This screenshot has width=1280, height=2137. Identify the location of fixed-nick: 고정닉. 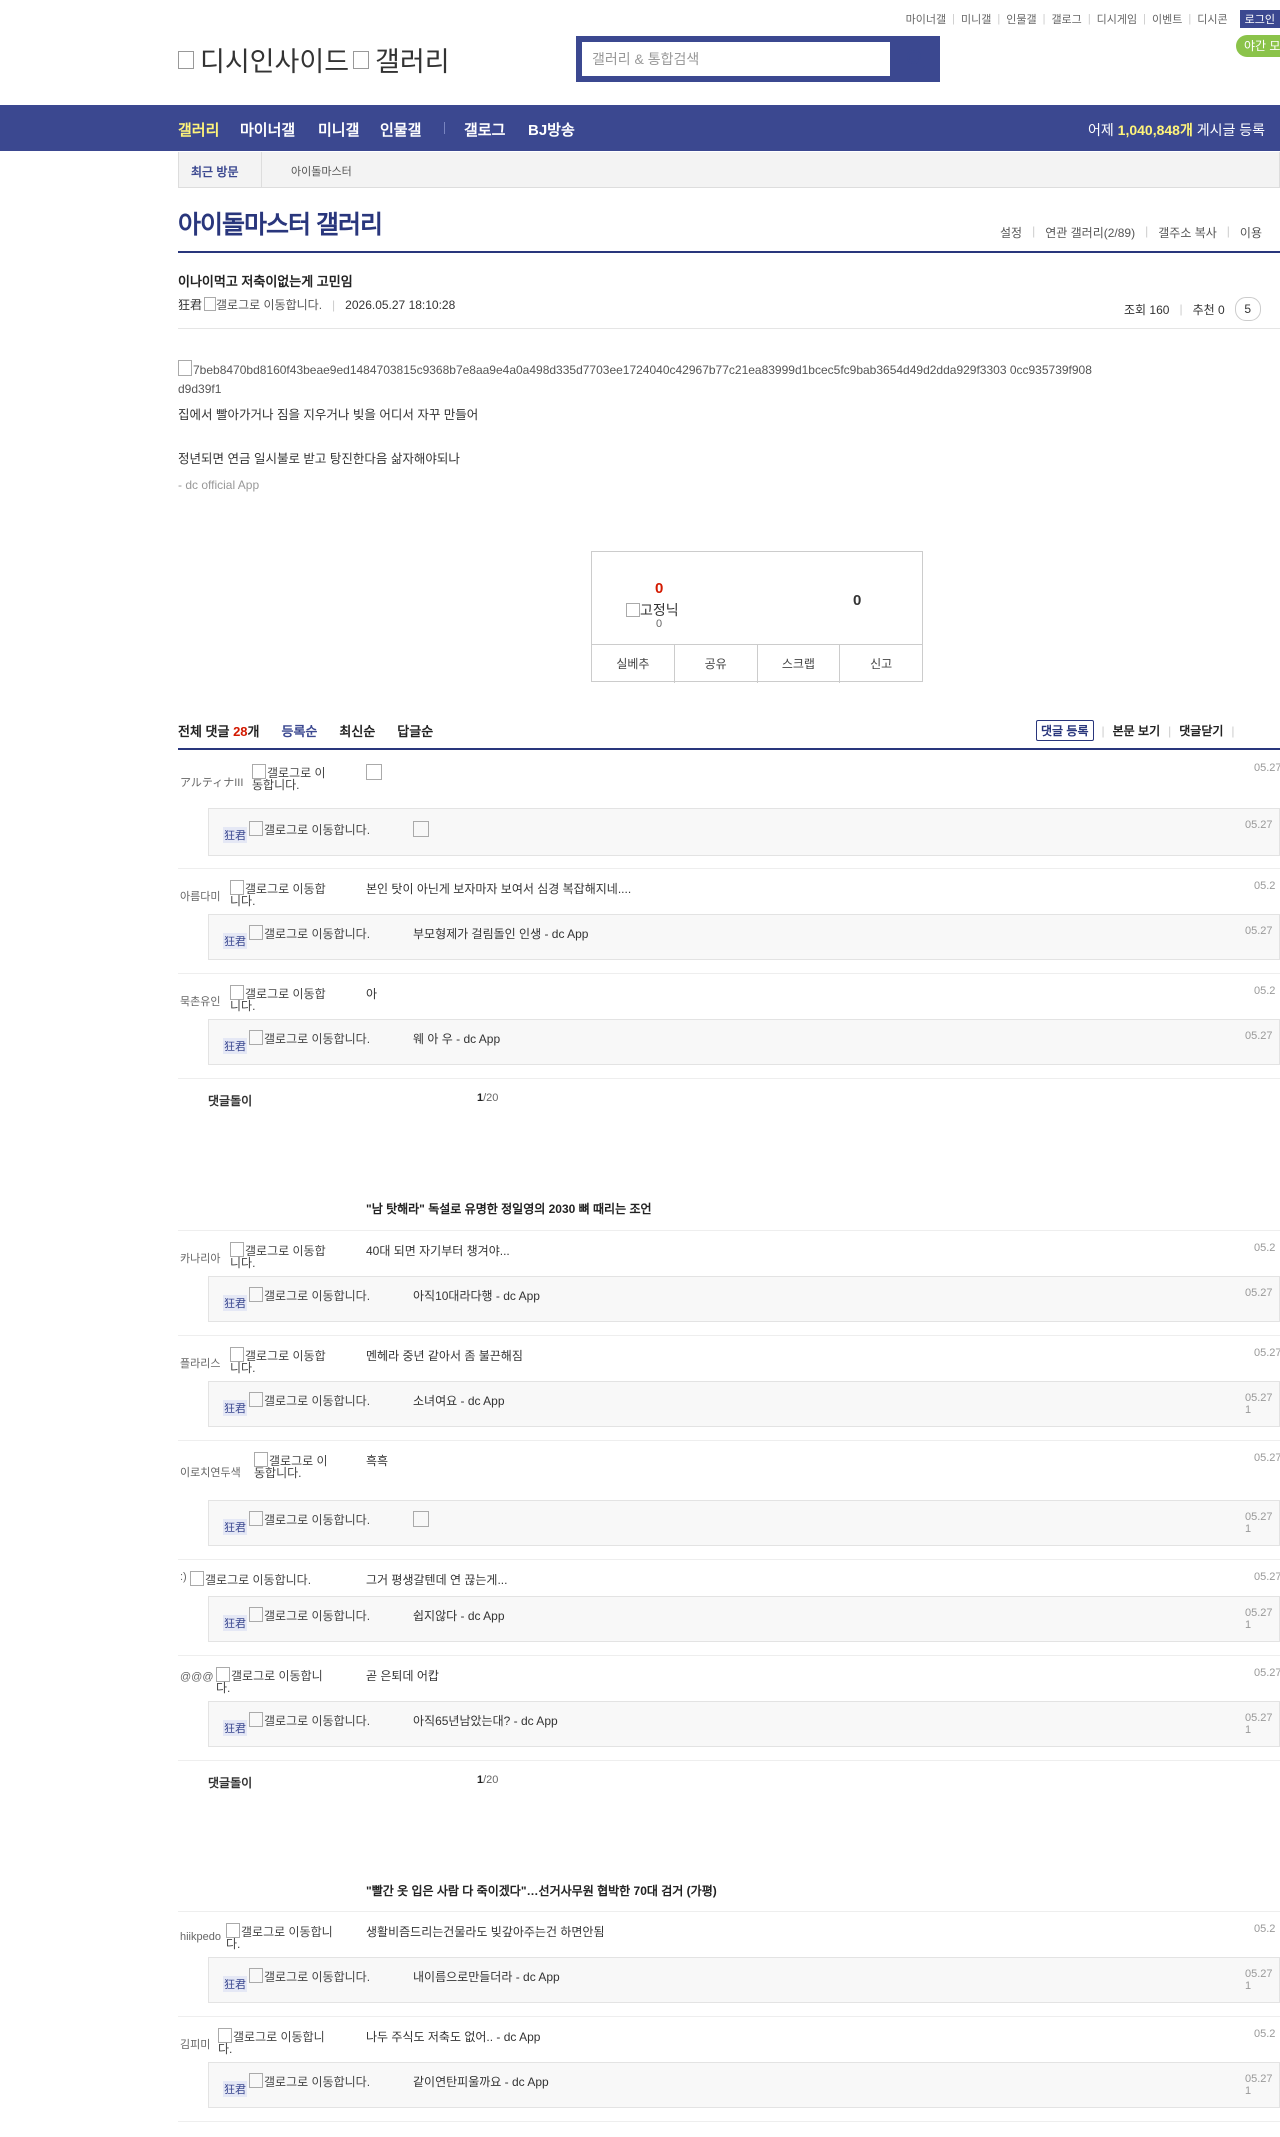
(652, 610).